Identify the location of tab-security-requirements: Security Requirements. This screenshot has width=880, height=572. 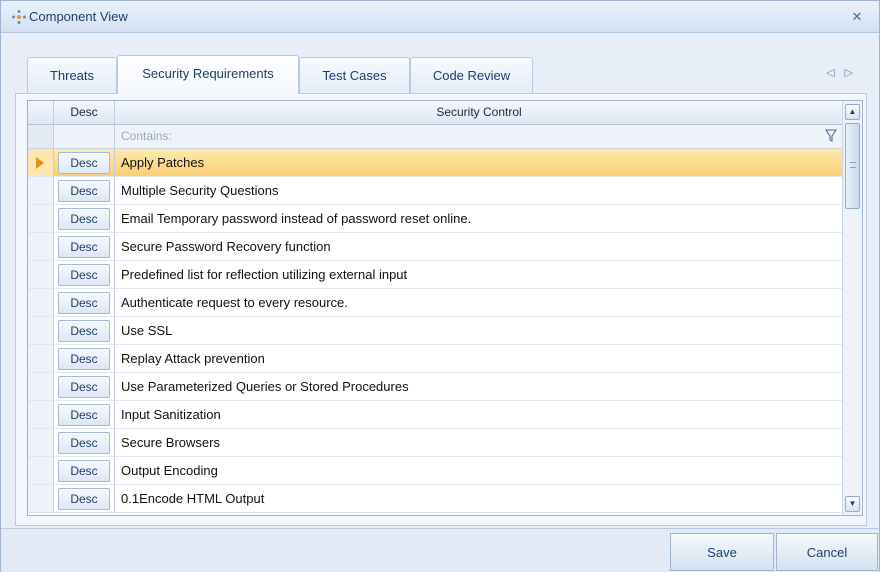
(208, 74).